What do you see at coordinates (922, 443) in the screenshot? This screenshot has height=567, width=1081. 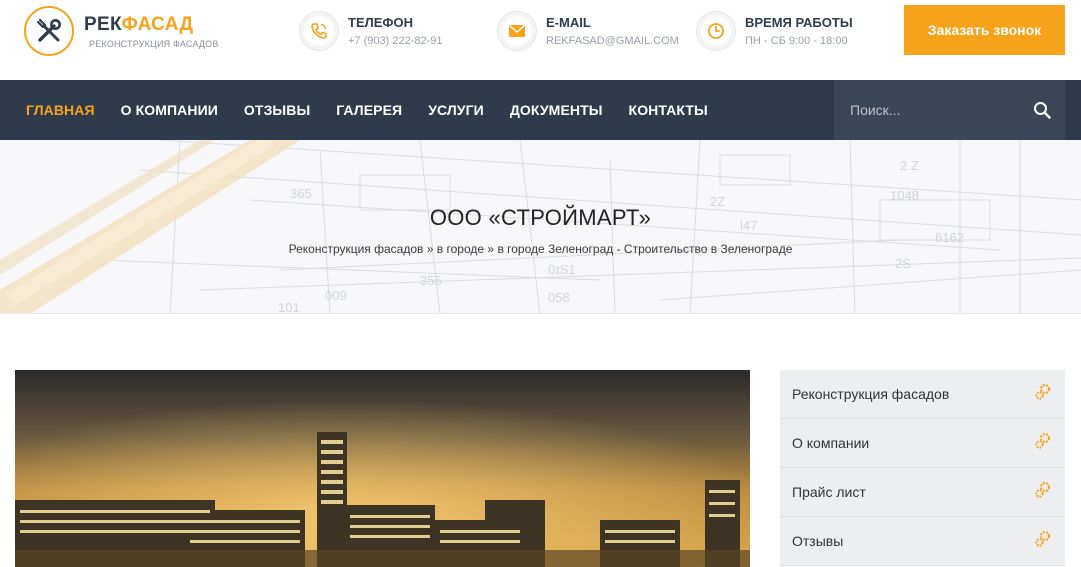 I see `sidebar-item-about: О компании` at bounding box center [922, 443].